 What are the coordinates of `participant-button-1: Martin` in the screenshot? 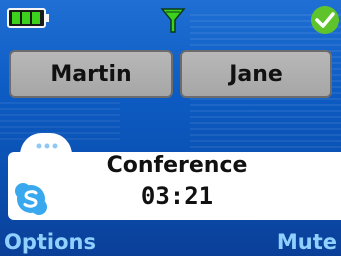 It's located at (91, 74).